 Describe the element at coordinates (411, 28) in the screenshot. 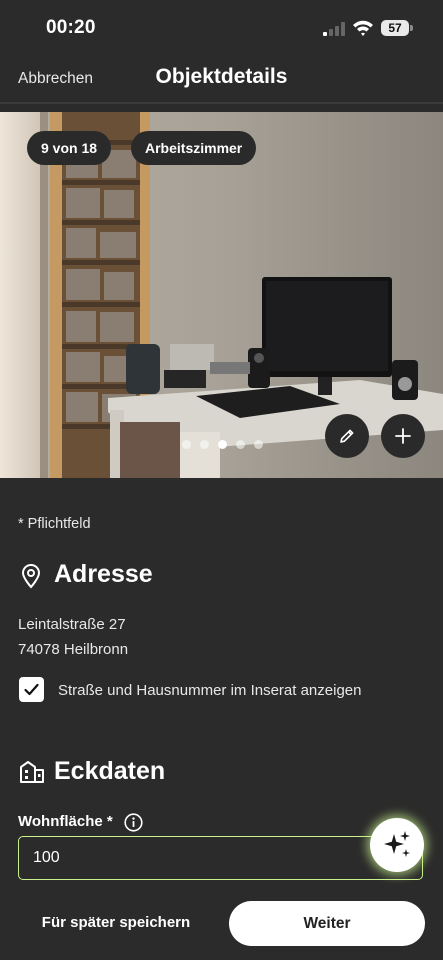

I see `battery-cap` at that location.